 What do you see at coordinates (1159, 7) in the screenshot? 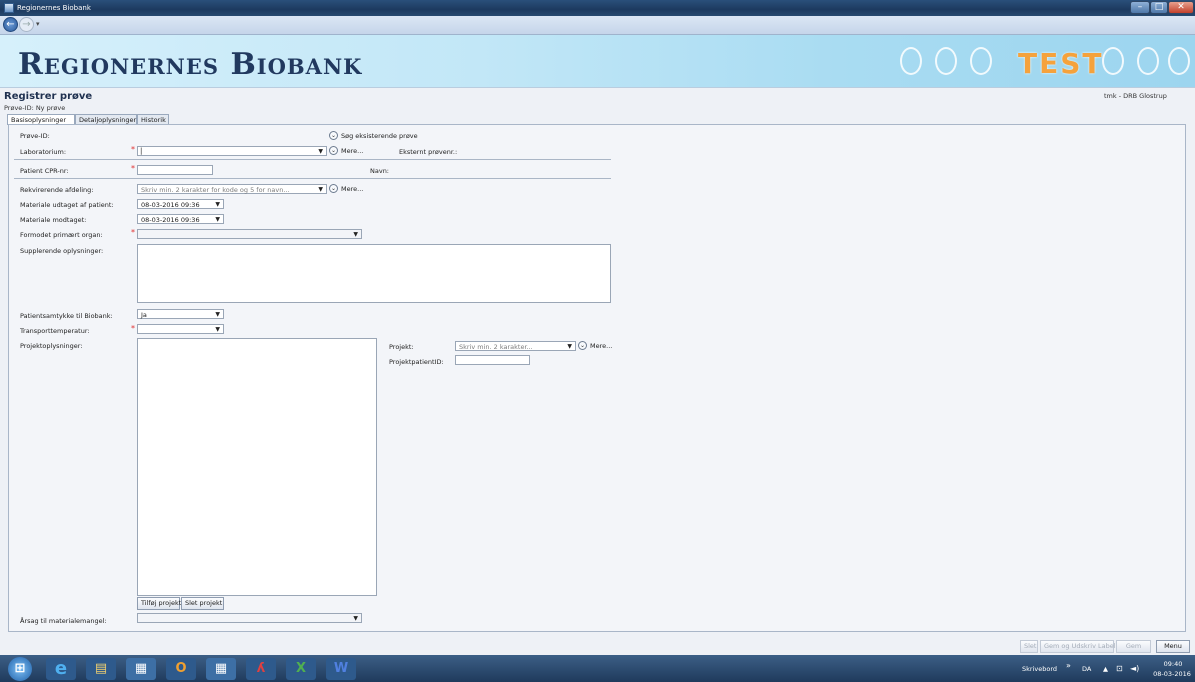
I see `maximize-button: □` at bounding box center [1159, 7].